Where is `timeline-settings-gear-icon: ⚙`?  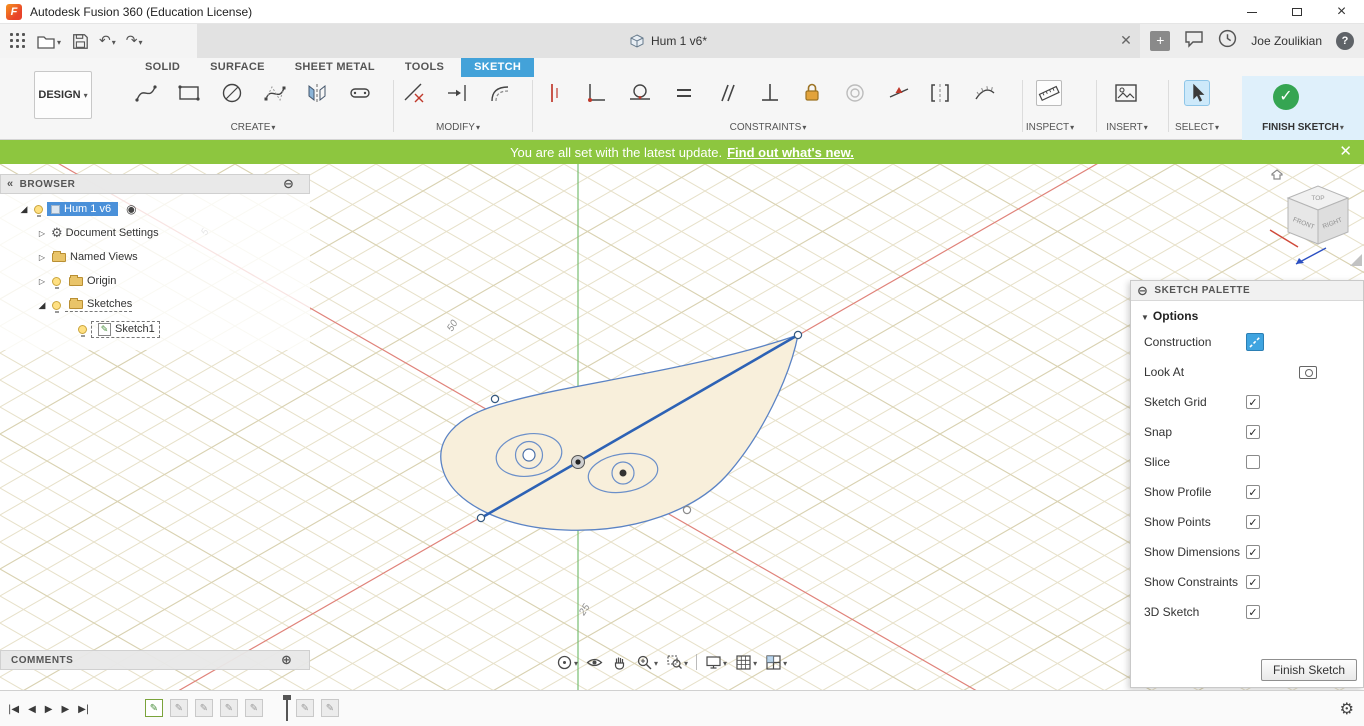
timeline-settings-gear-icon: ⚙ is located at coordinates (1347, 708).